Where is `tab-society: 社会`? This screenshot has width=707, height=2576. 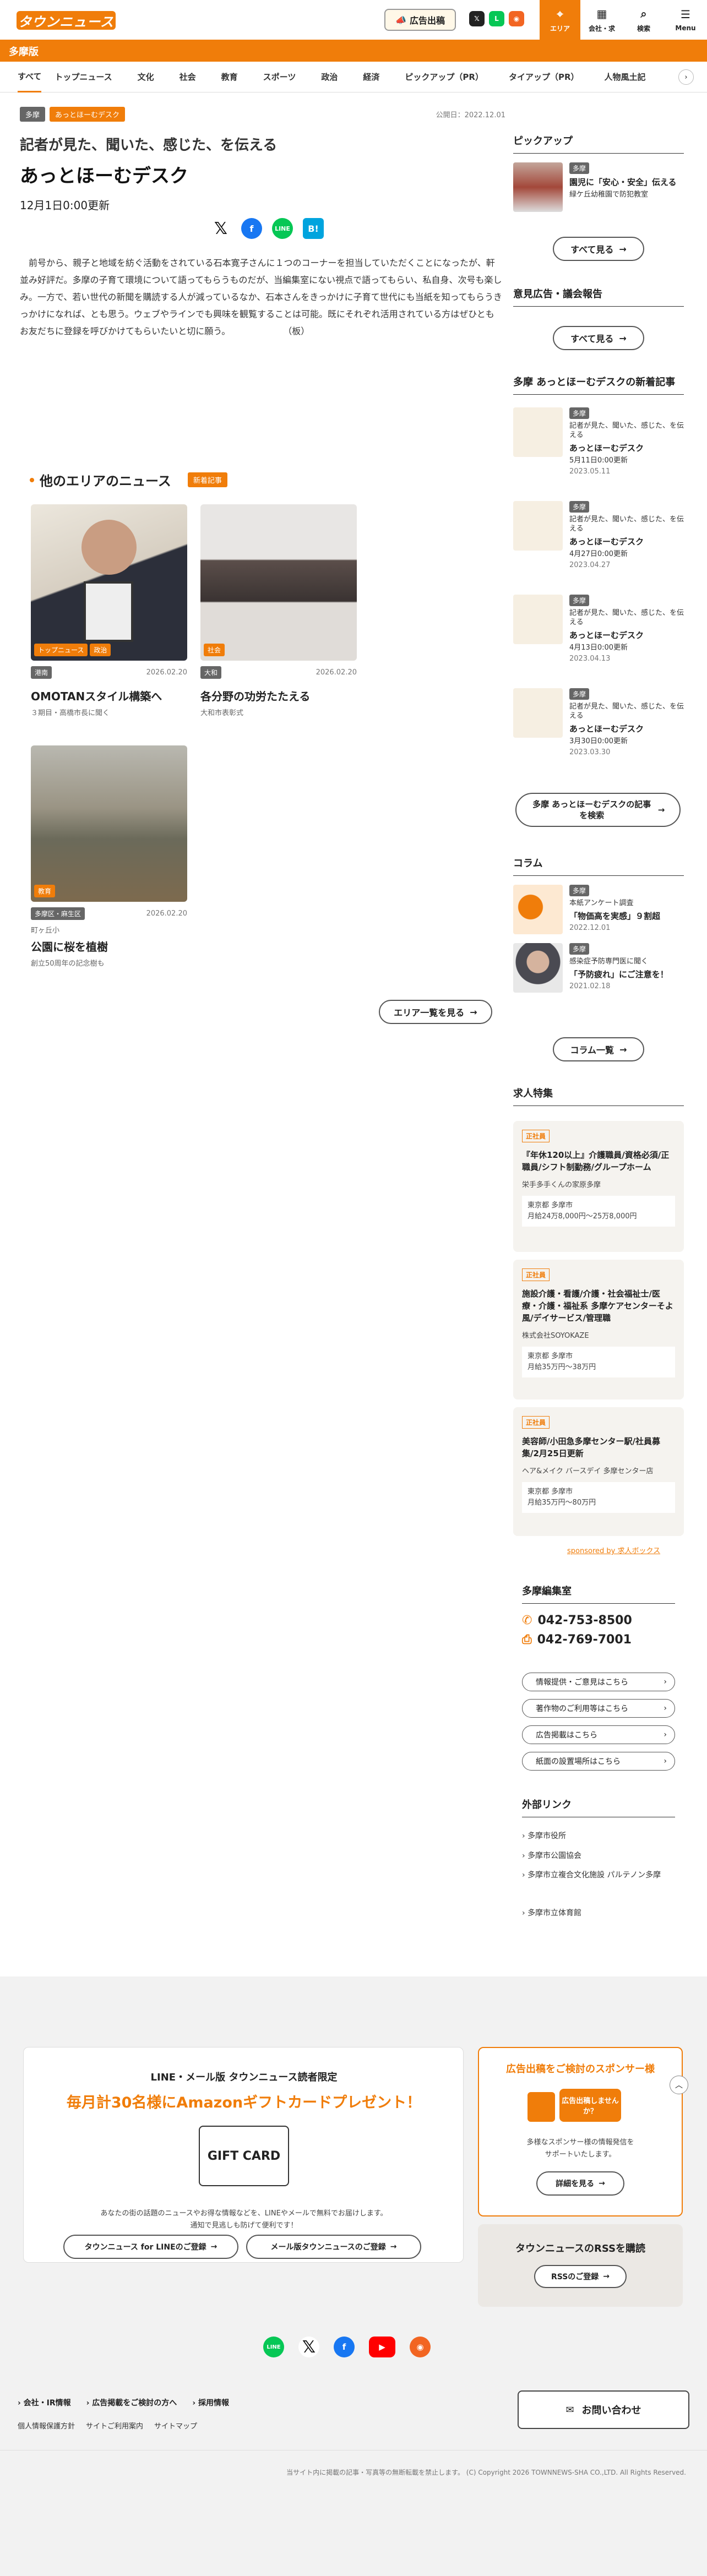
tab-society: 社会 is located at coordinates (194, 77).